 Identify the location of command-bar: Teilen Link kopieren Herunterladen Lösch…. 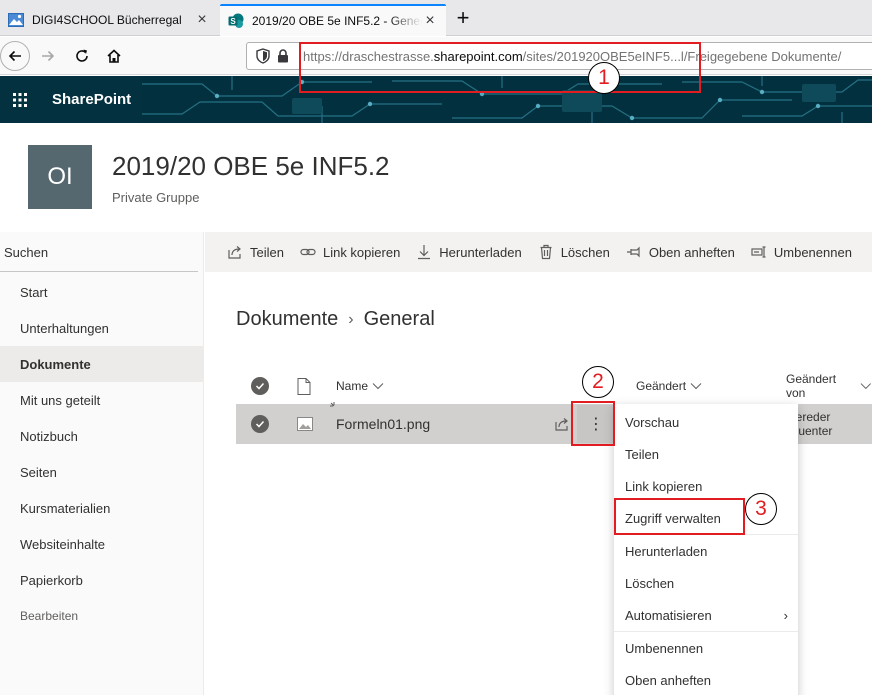
(538, 252).